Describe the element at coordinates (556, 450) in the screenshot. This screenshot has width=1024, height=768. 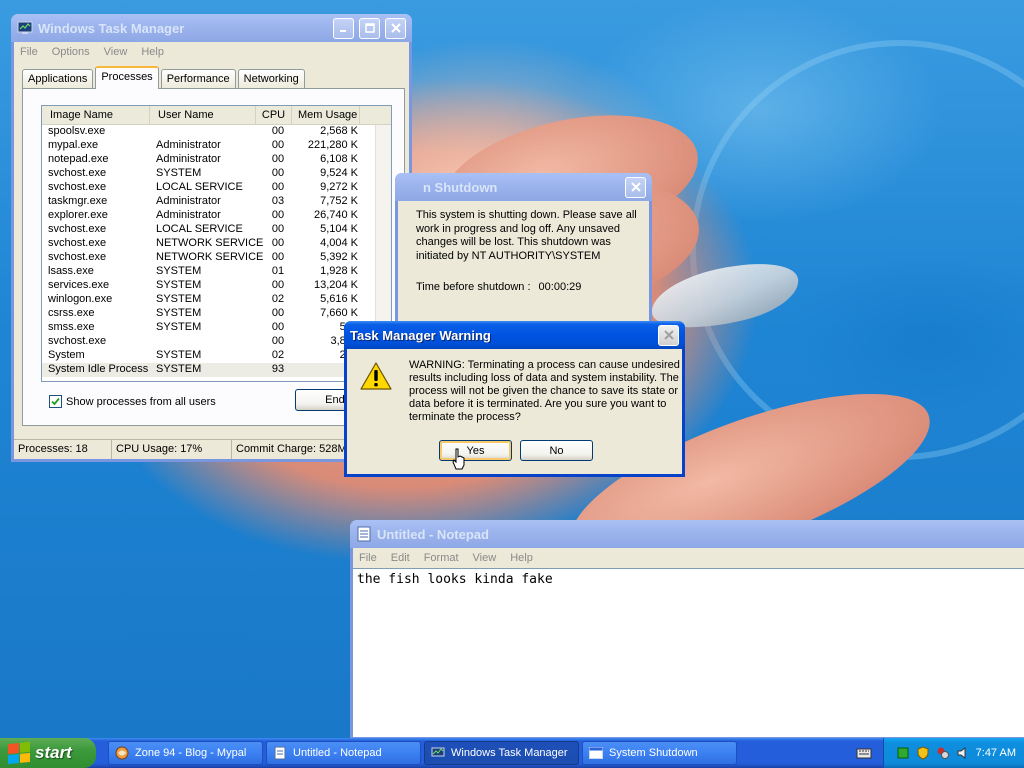
I see `no-button: No` at that location.